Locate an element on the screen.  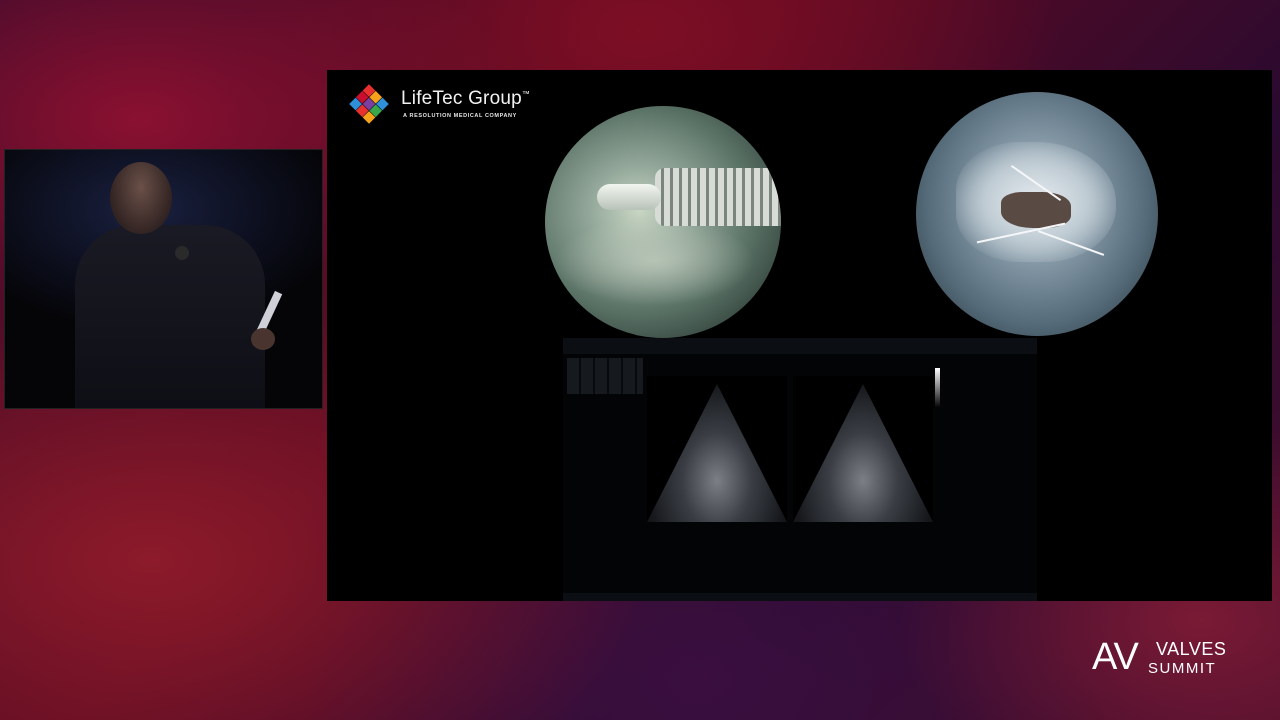
speaker-head is located at coordinates (141, 198).